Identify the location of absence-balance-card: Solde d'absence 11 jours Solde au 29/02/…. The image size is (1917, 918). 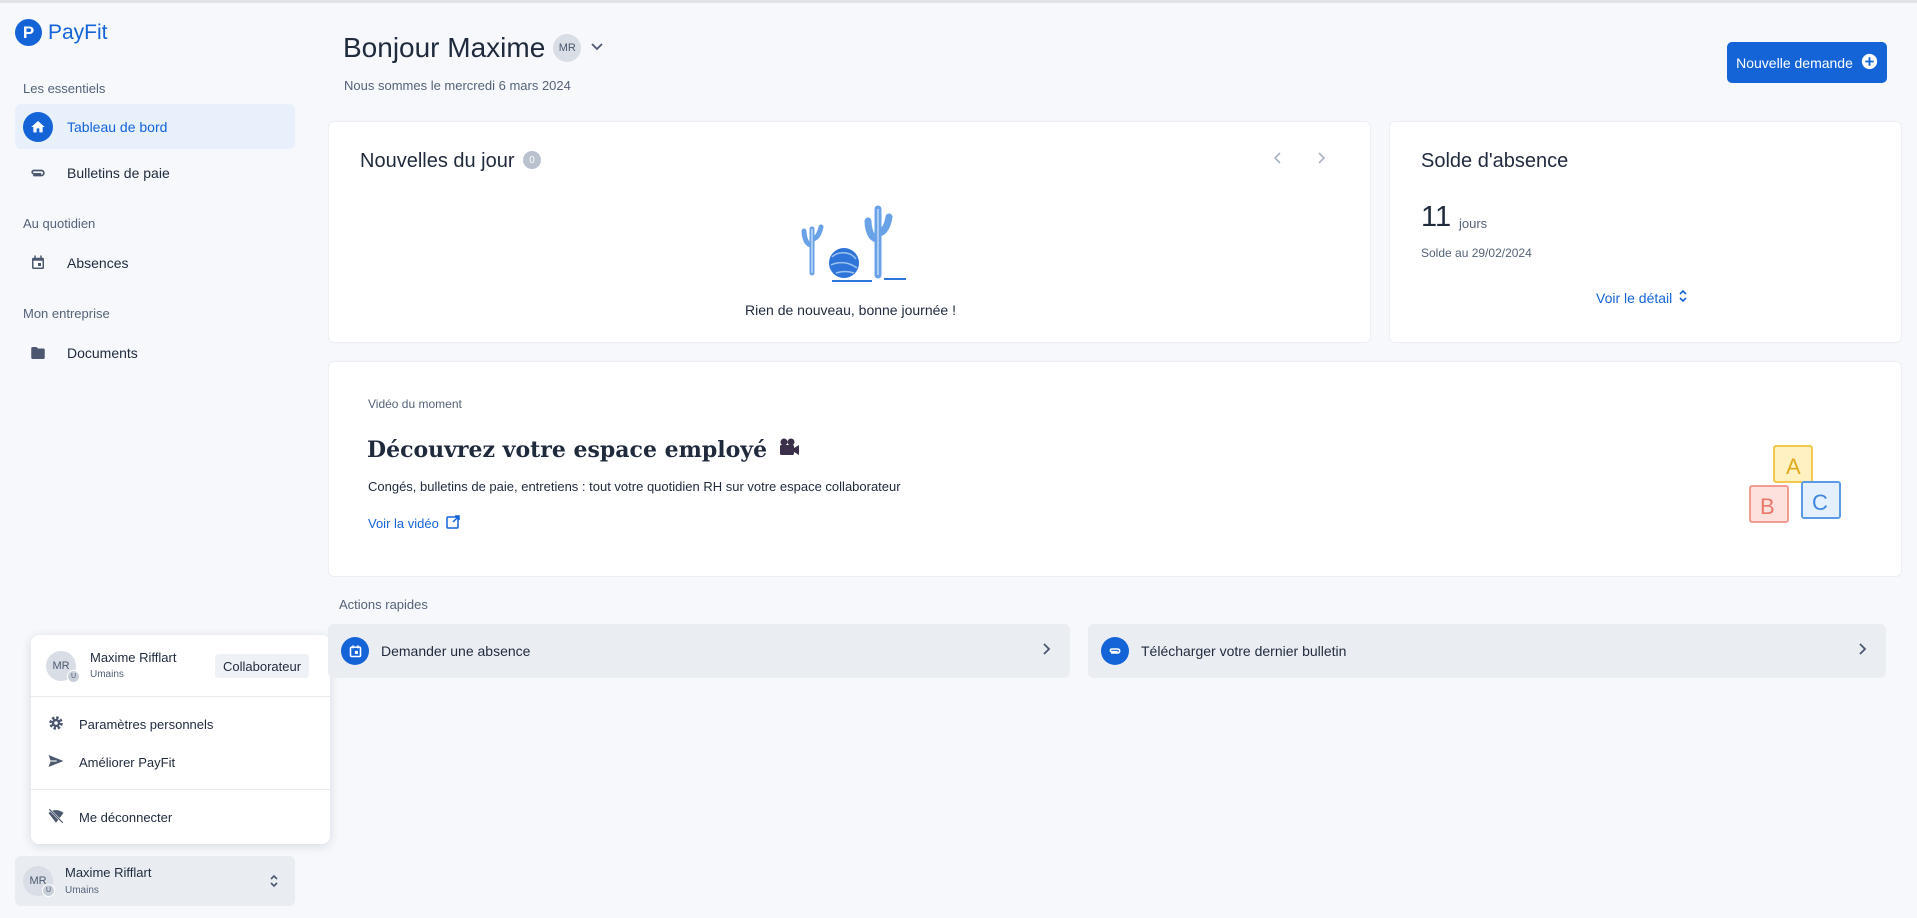
(1645, 232).